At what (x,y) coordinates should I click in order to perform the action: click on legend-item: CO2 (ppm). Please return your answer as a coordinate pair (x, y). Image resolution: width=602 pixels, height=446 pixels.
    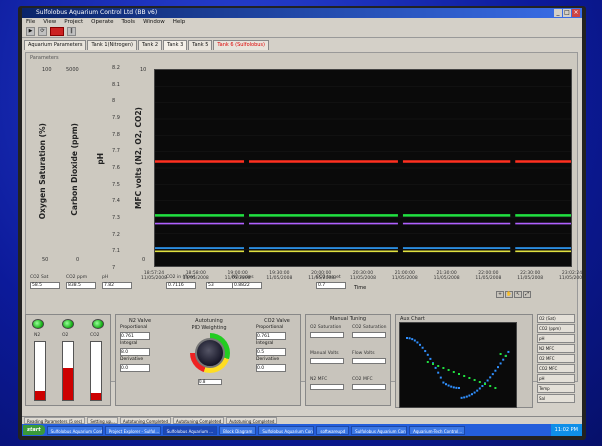
    Looking at the image, I should click on (556, 328).